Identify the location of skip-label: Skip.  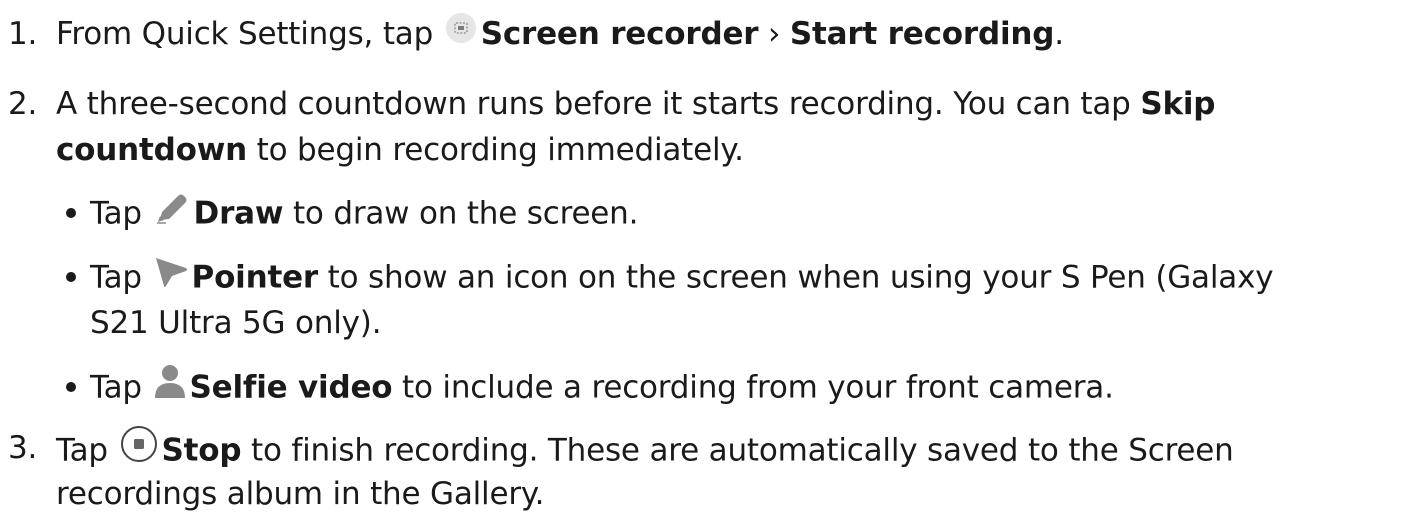
(1178, 104).